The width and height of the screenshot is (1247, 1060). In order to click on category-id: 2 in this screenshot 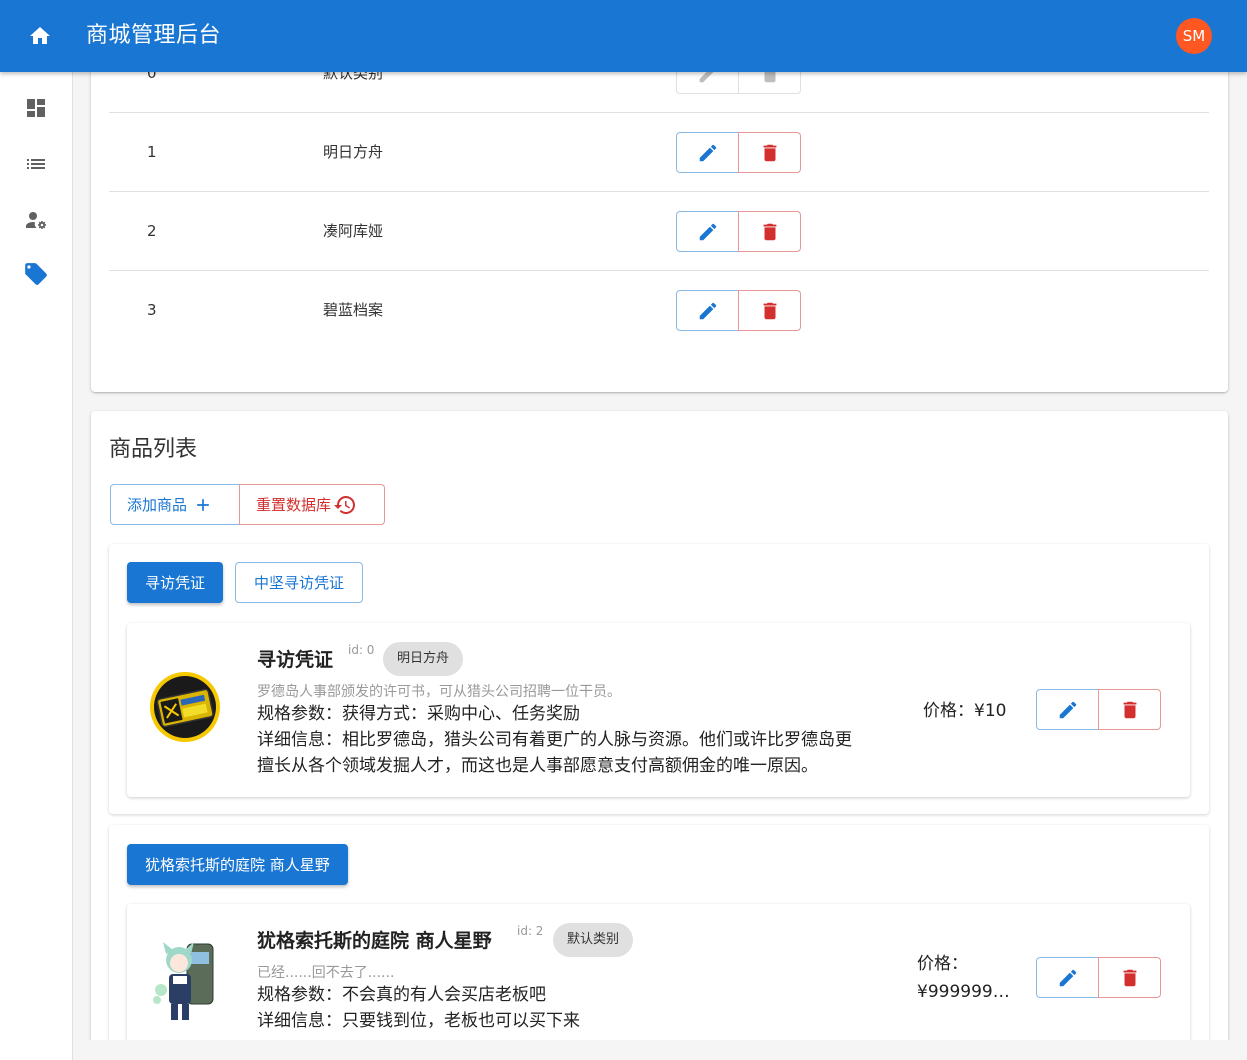, I will do `click(152, 231)`.